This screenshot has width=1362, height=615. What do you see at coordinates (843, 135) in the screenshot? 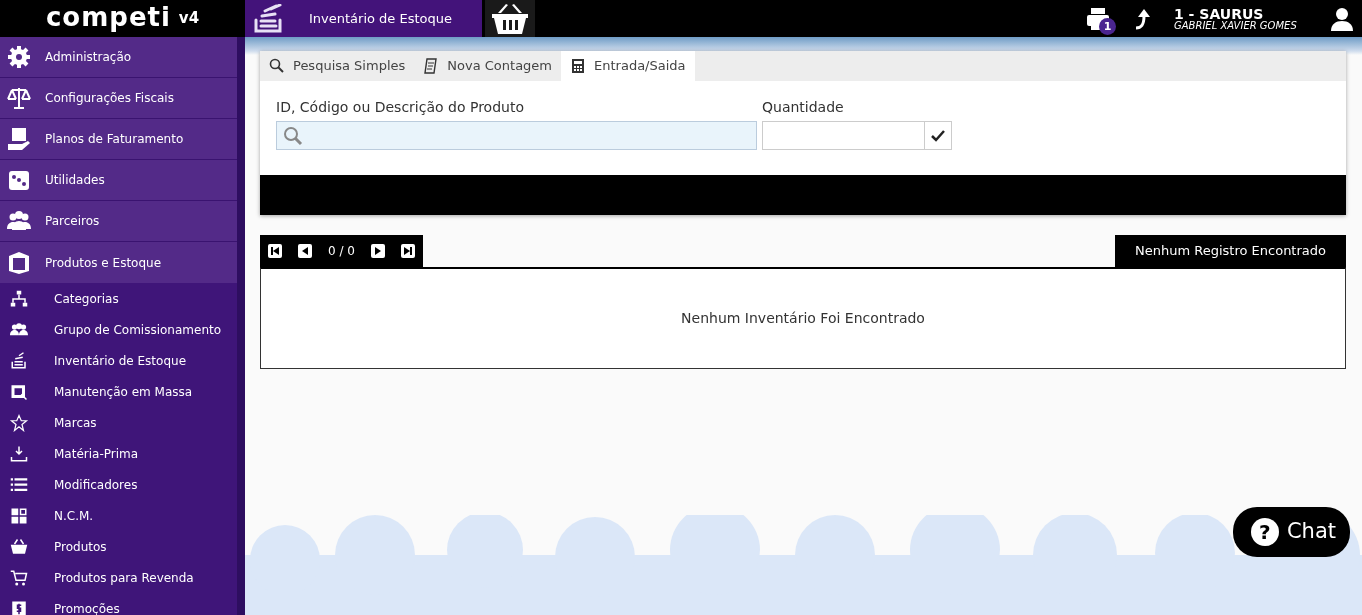
I see `quantity-field` at bounding box center [843, 135].